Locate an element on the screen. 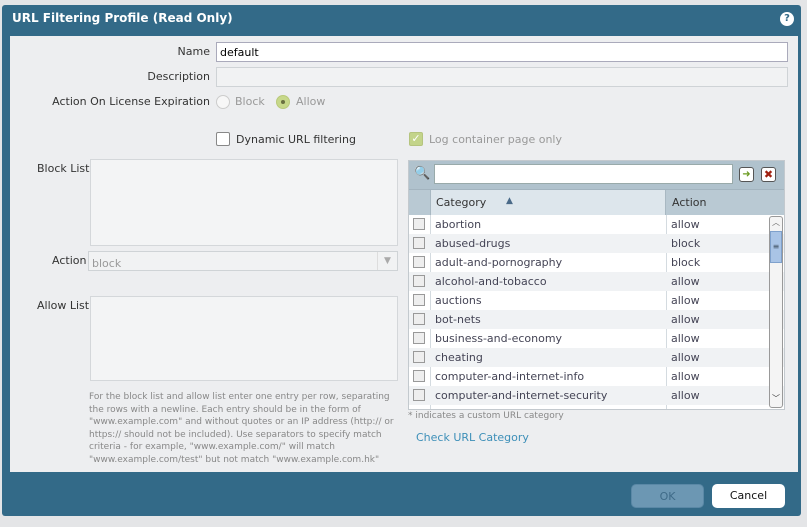 The height and width of the screenshot is (527, 807). block-radio is located at coordinates (223, 102).